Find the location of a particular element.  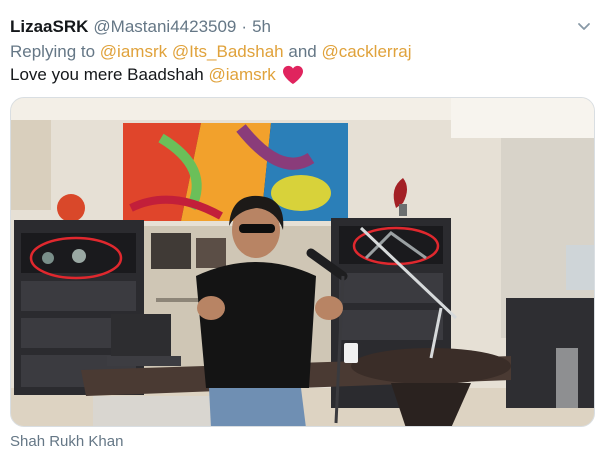

tweet-time: 5h is located at coordinates (261, 27).